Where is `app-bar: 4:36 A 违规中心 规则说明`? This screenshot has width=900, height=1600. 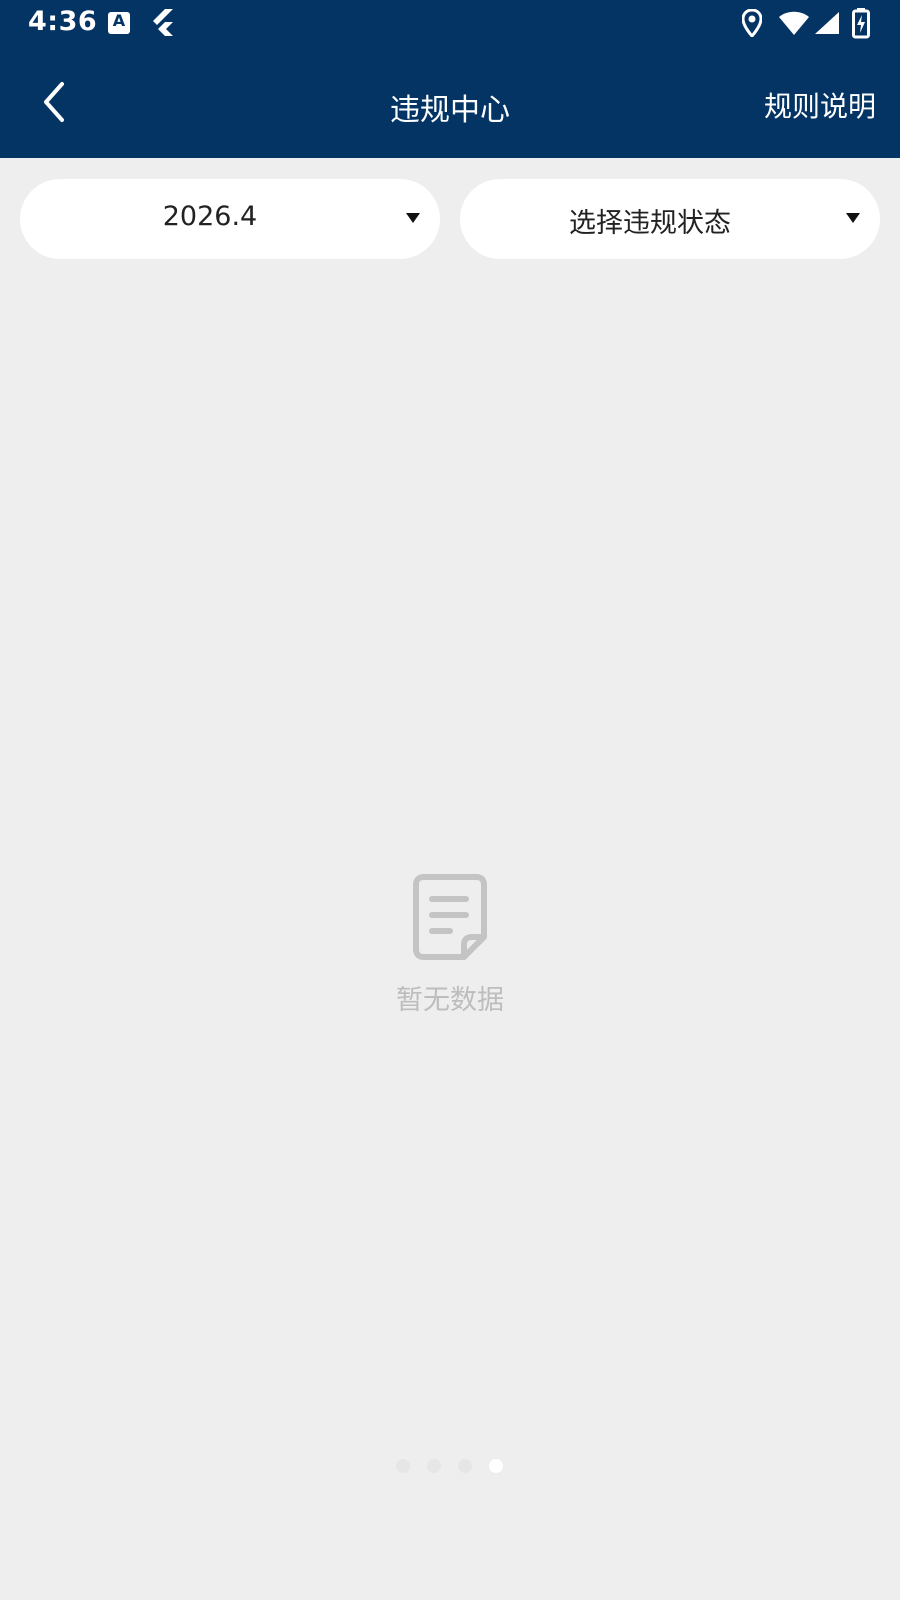
app-bar: 4:36 A 违规中心 规则说明 is located at coordinates (450, 79).